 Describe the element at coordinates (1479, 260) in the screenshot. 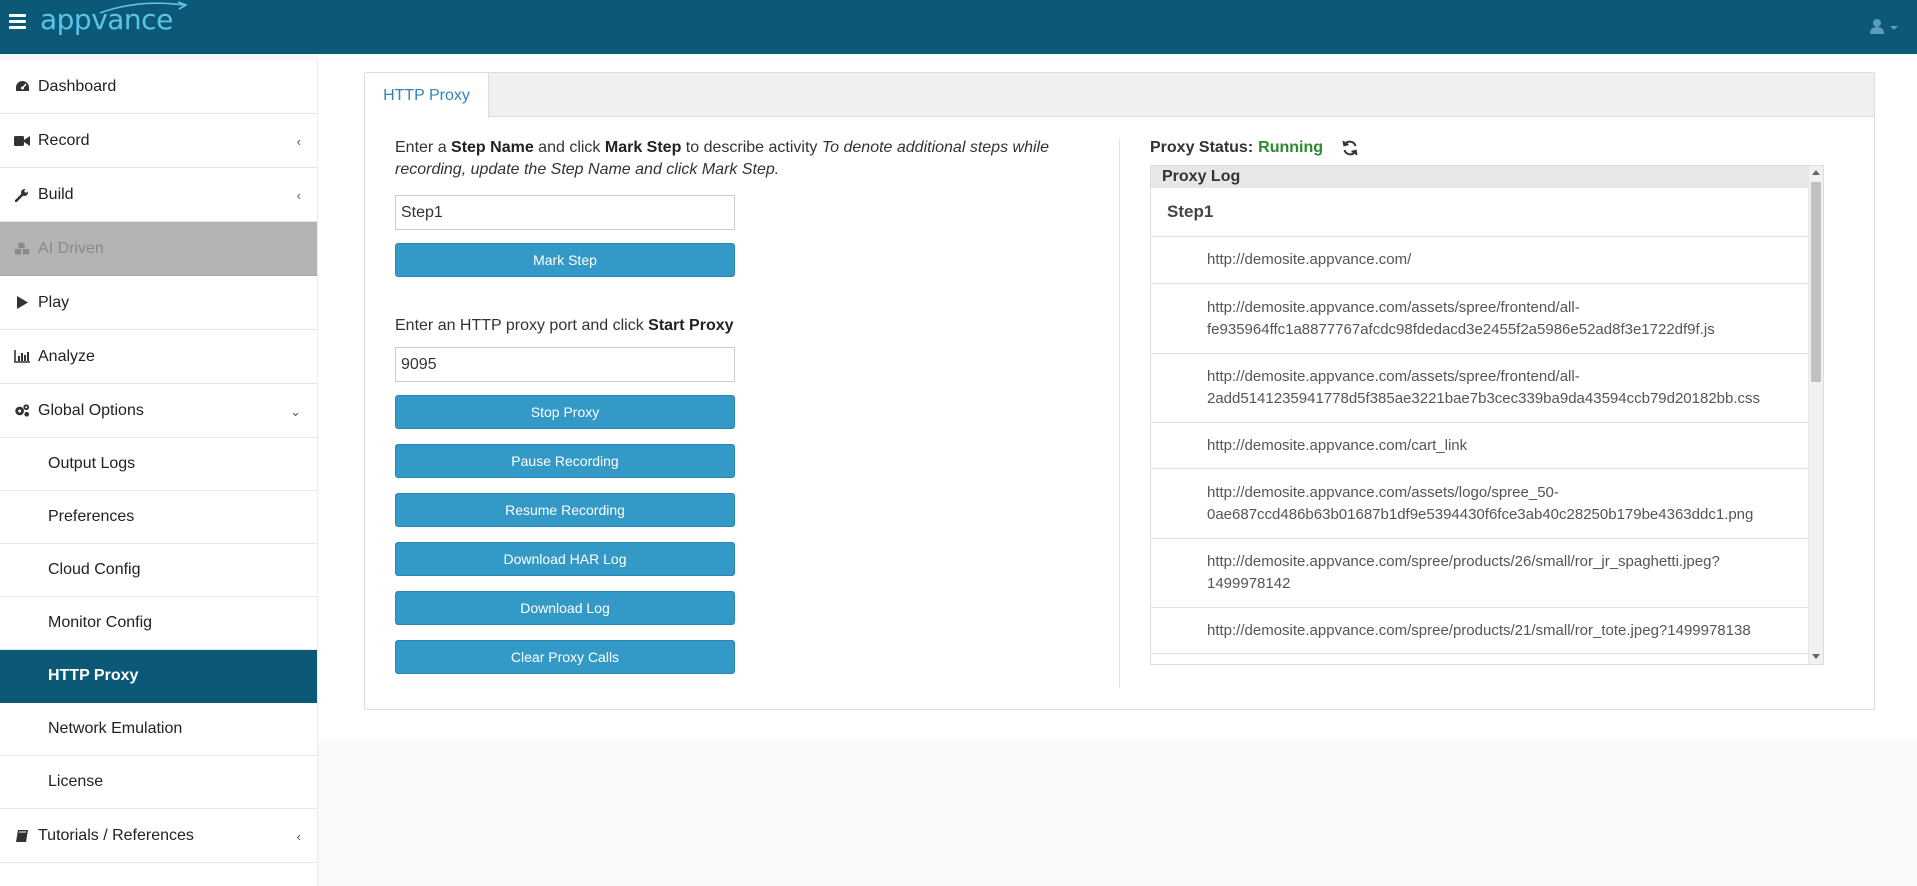

I see `proxy-log-entry: http://demosite.appvance.com/` at that location.